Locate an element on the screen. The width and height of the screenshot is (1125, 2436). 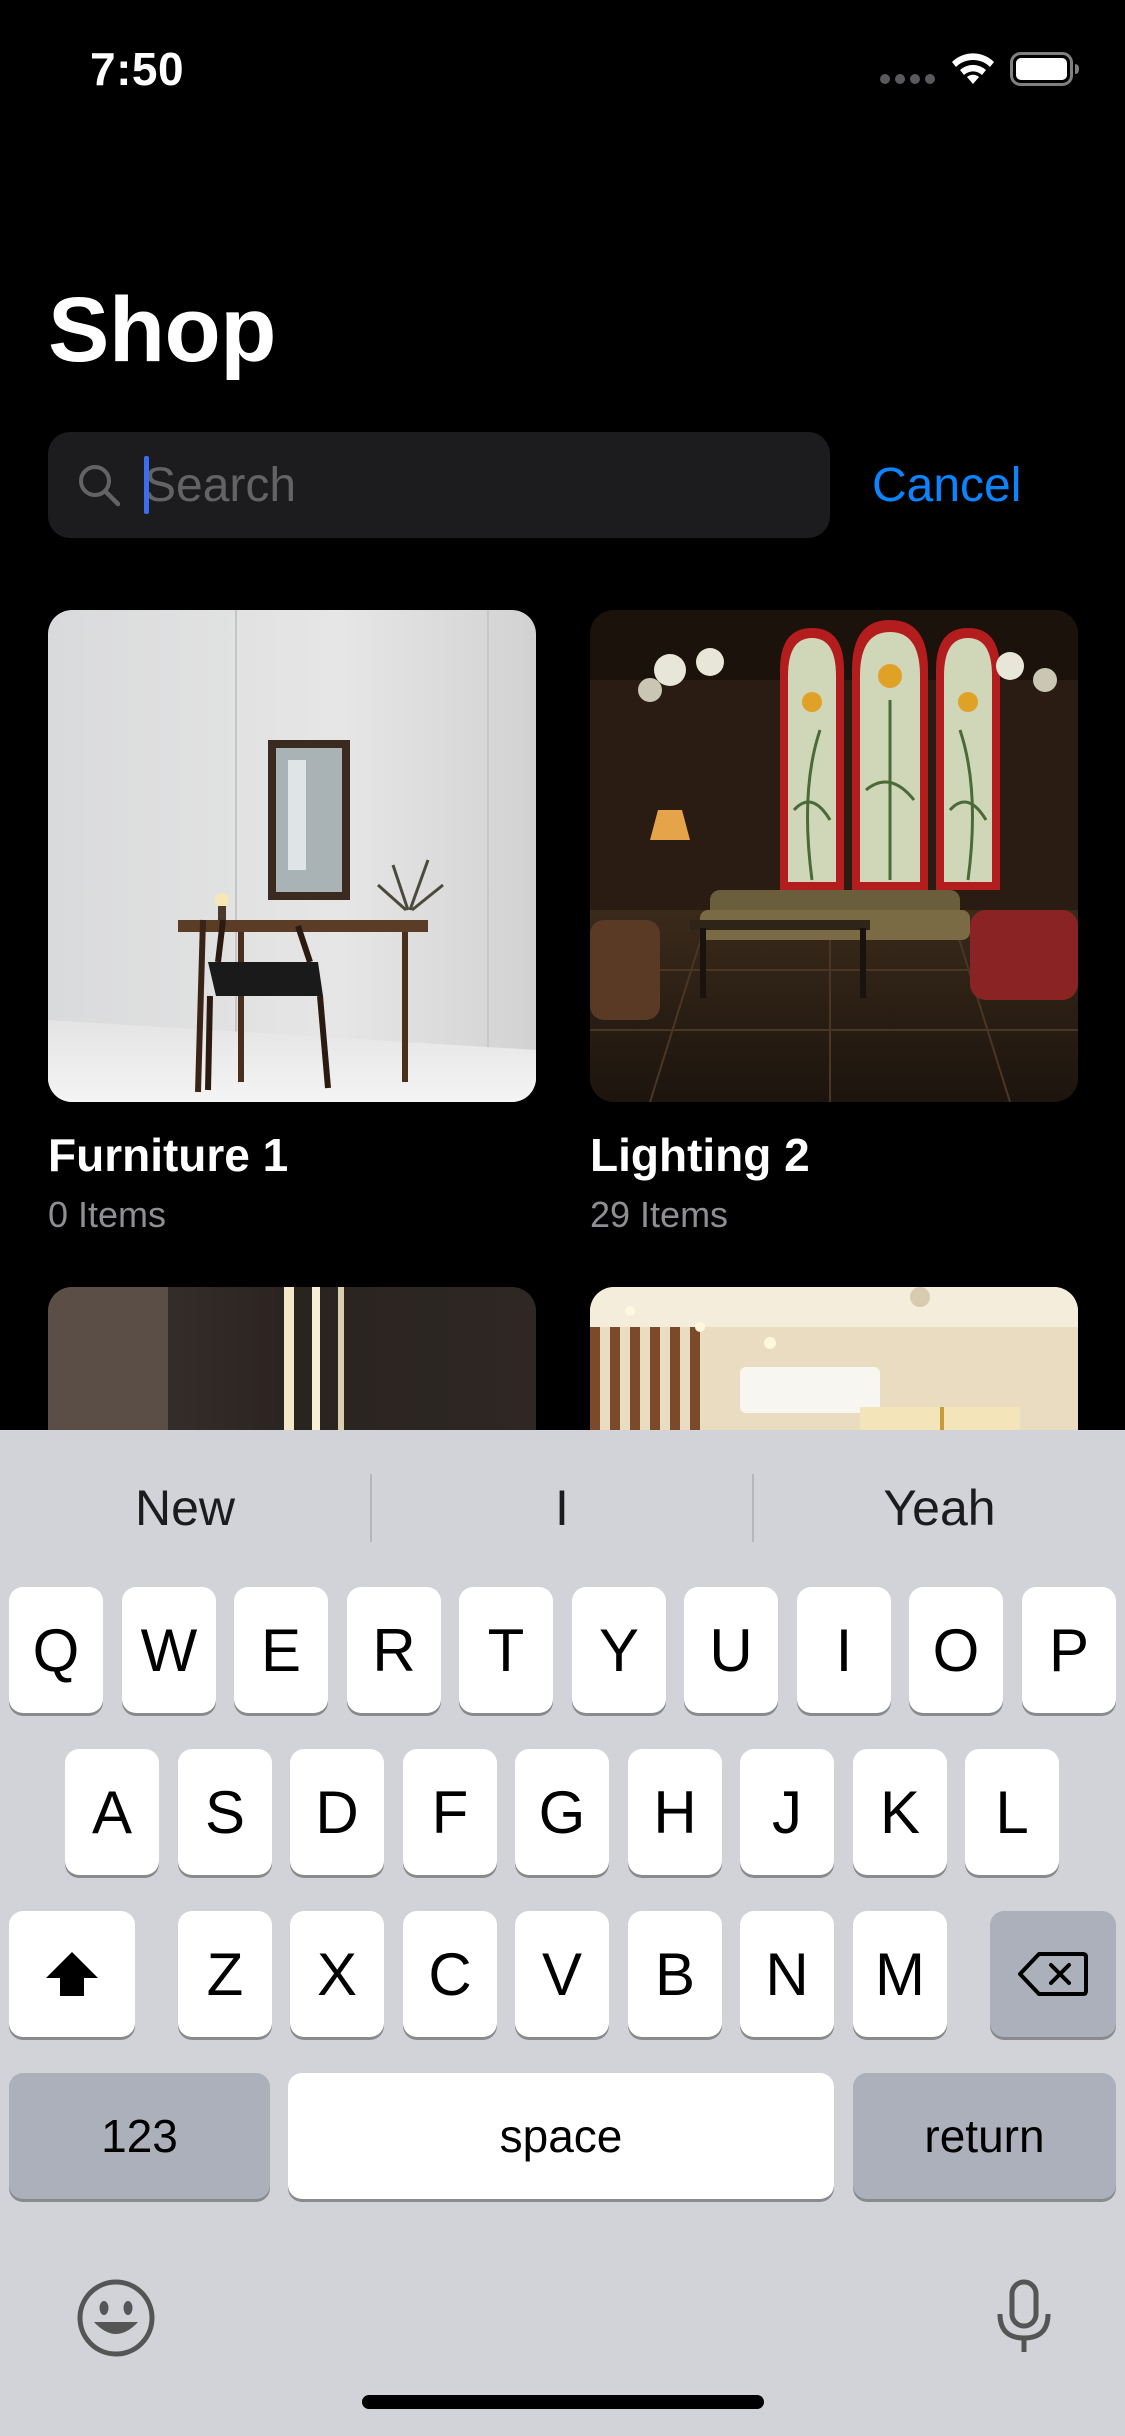
key-x: X is located at coordinates (337, 1974).